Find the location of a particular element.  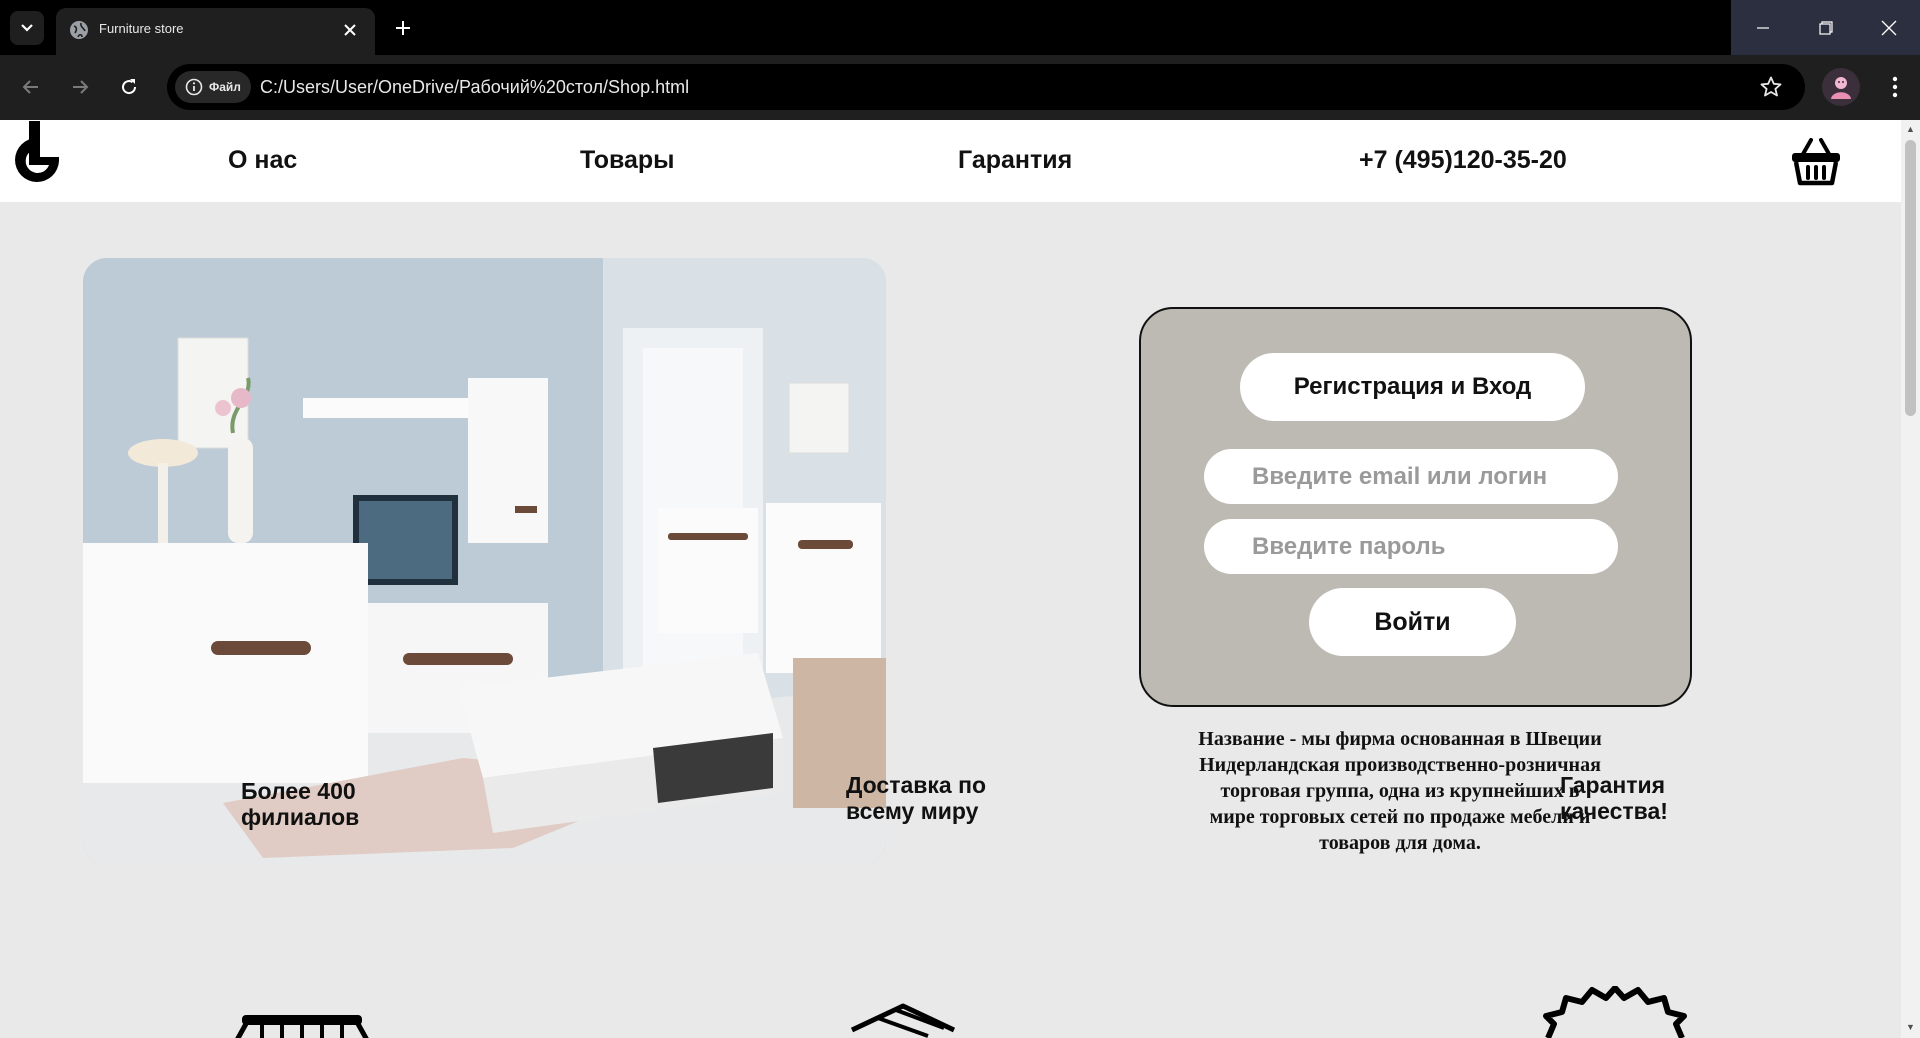

info-icon is located at coordinates (194, 87).